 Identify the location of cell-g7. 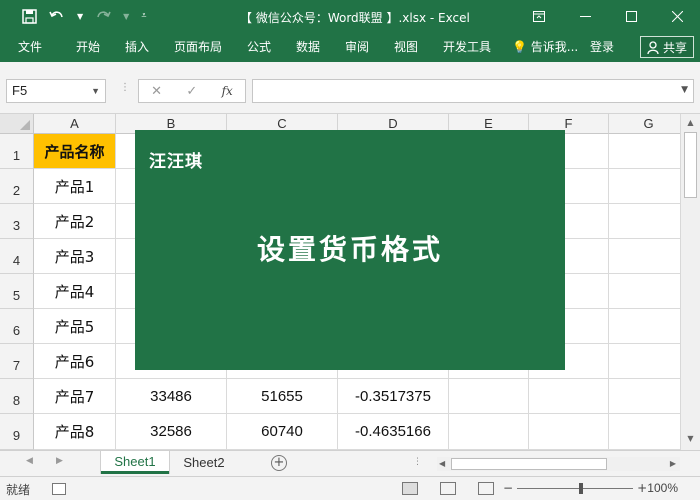
(644, 361).